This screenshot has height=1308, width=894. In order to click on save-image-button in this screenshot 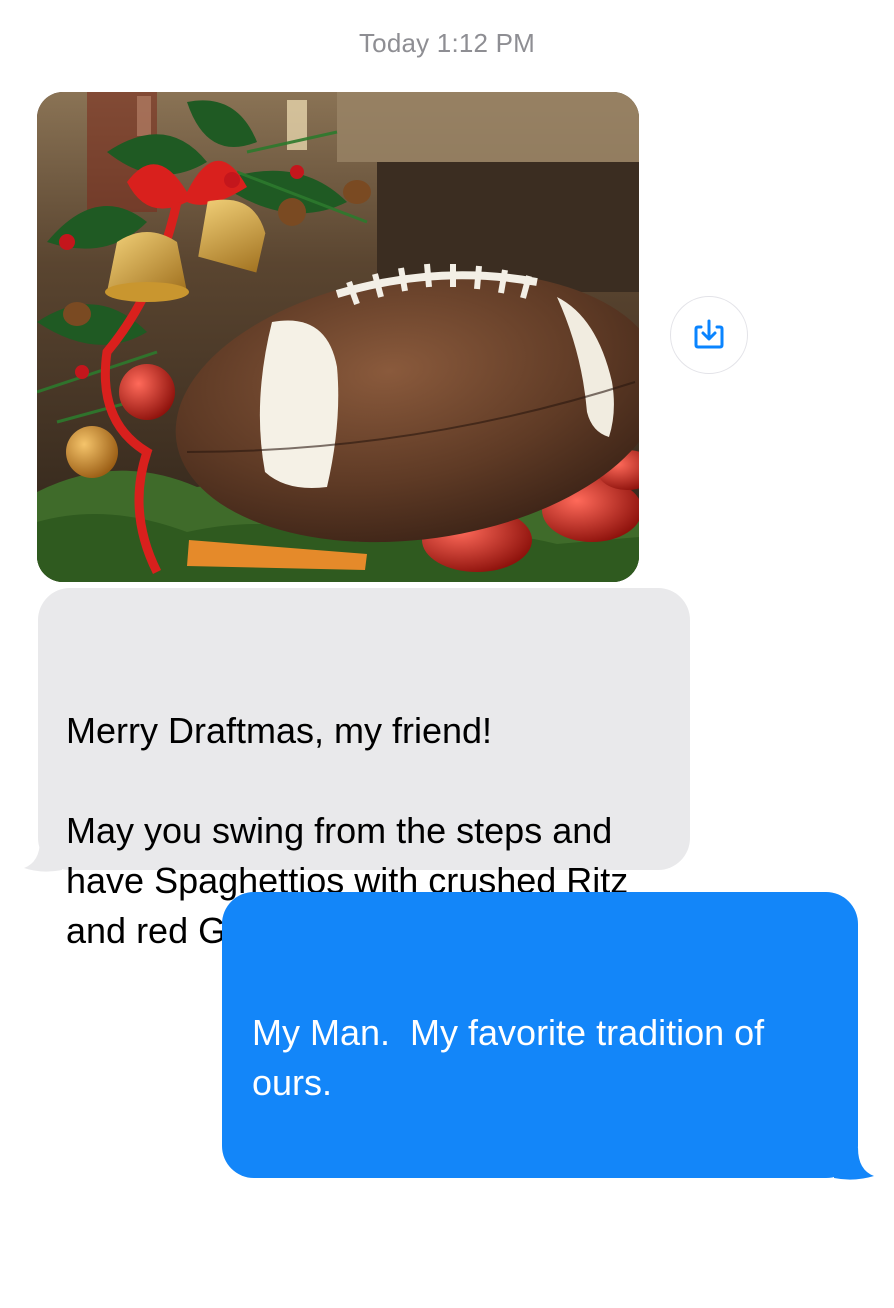, I will do `click(709, 335)`.